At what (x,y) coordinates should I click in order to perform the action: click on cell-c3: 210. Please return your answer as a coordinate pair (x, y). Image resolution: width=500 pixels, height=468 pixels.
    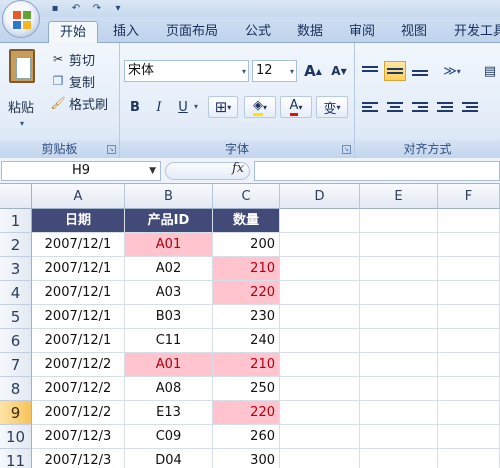
    Looking at the image, I should click on (246, 269).